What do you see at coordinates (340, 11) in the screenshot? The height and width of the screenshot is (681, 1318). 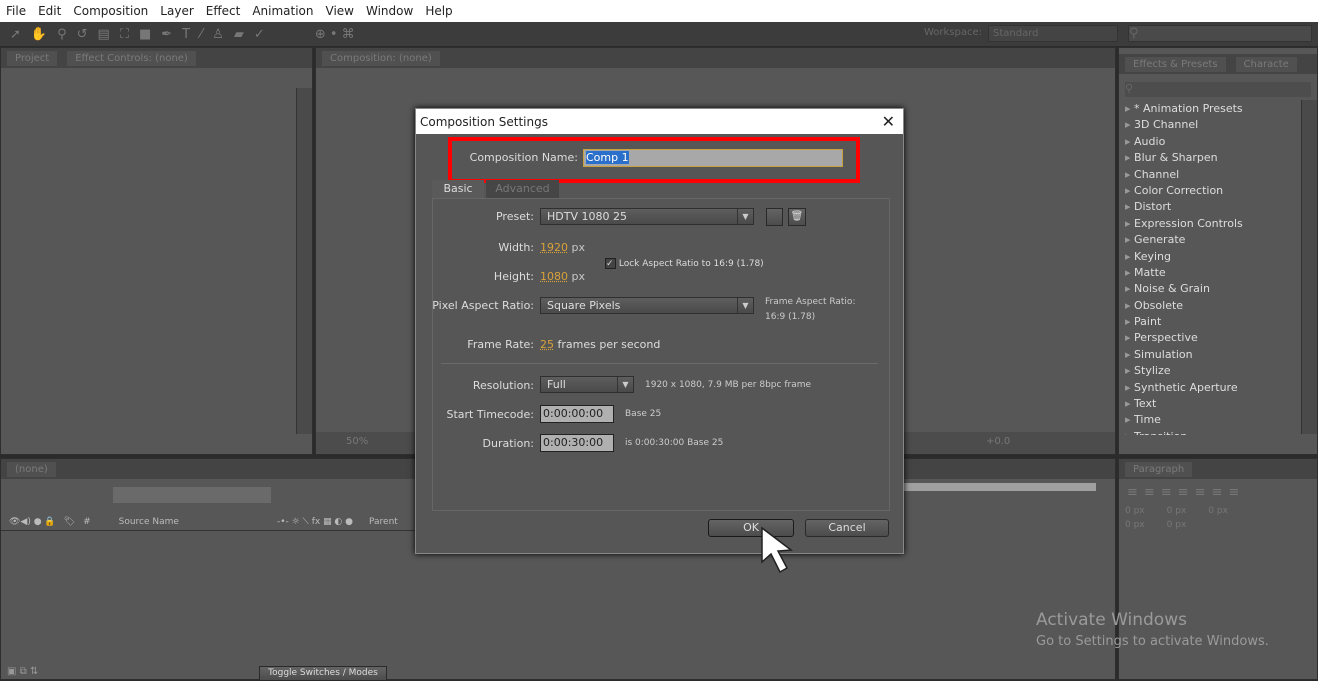 I see `menu-view: View` at bounding box center [340, 11].